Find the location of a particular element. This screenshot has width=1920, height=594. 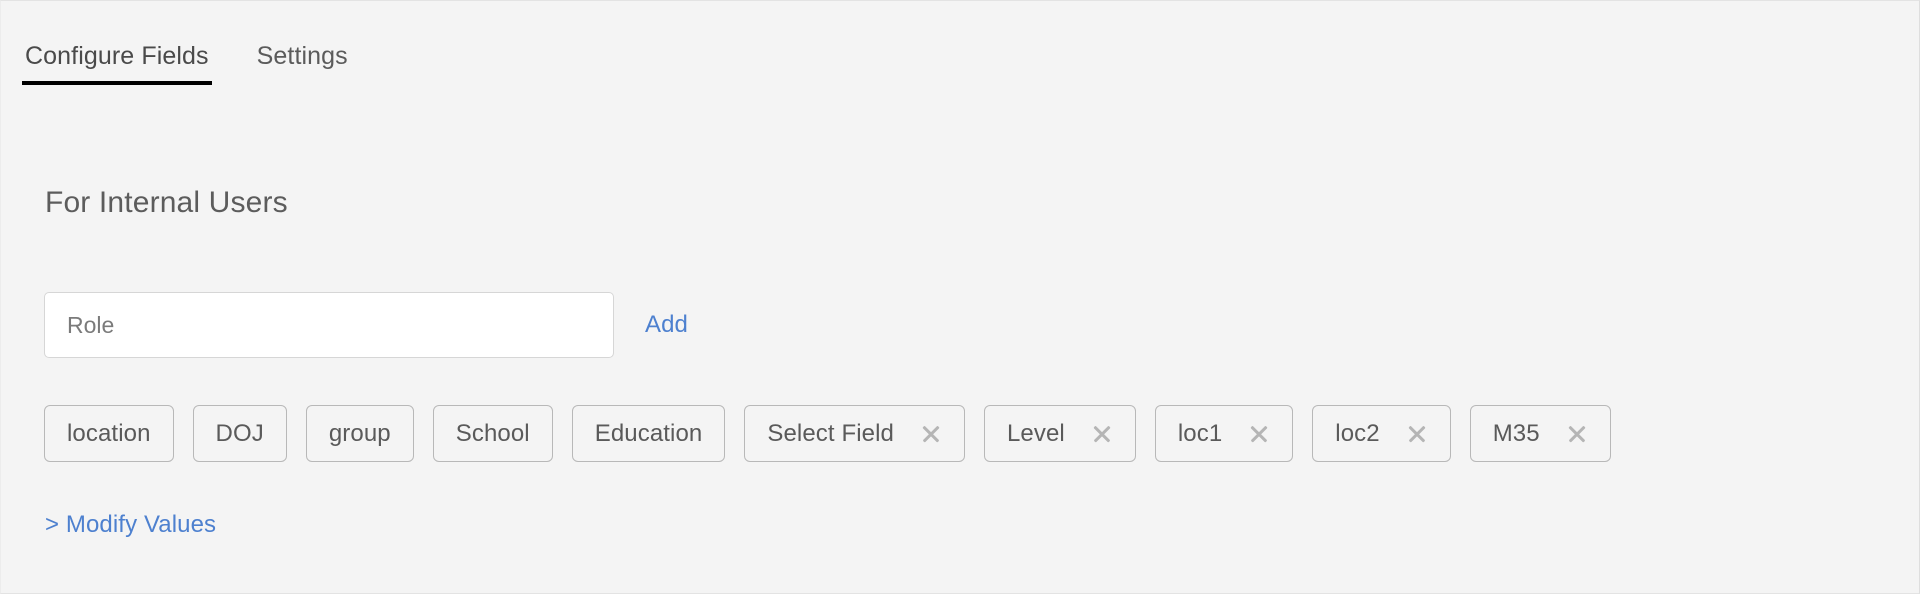

add-field-row: Add is located at coordinates (366, 325).